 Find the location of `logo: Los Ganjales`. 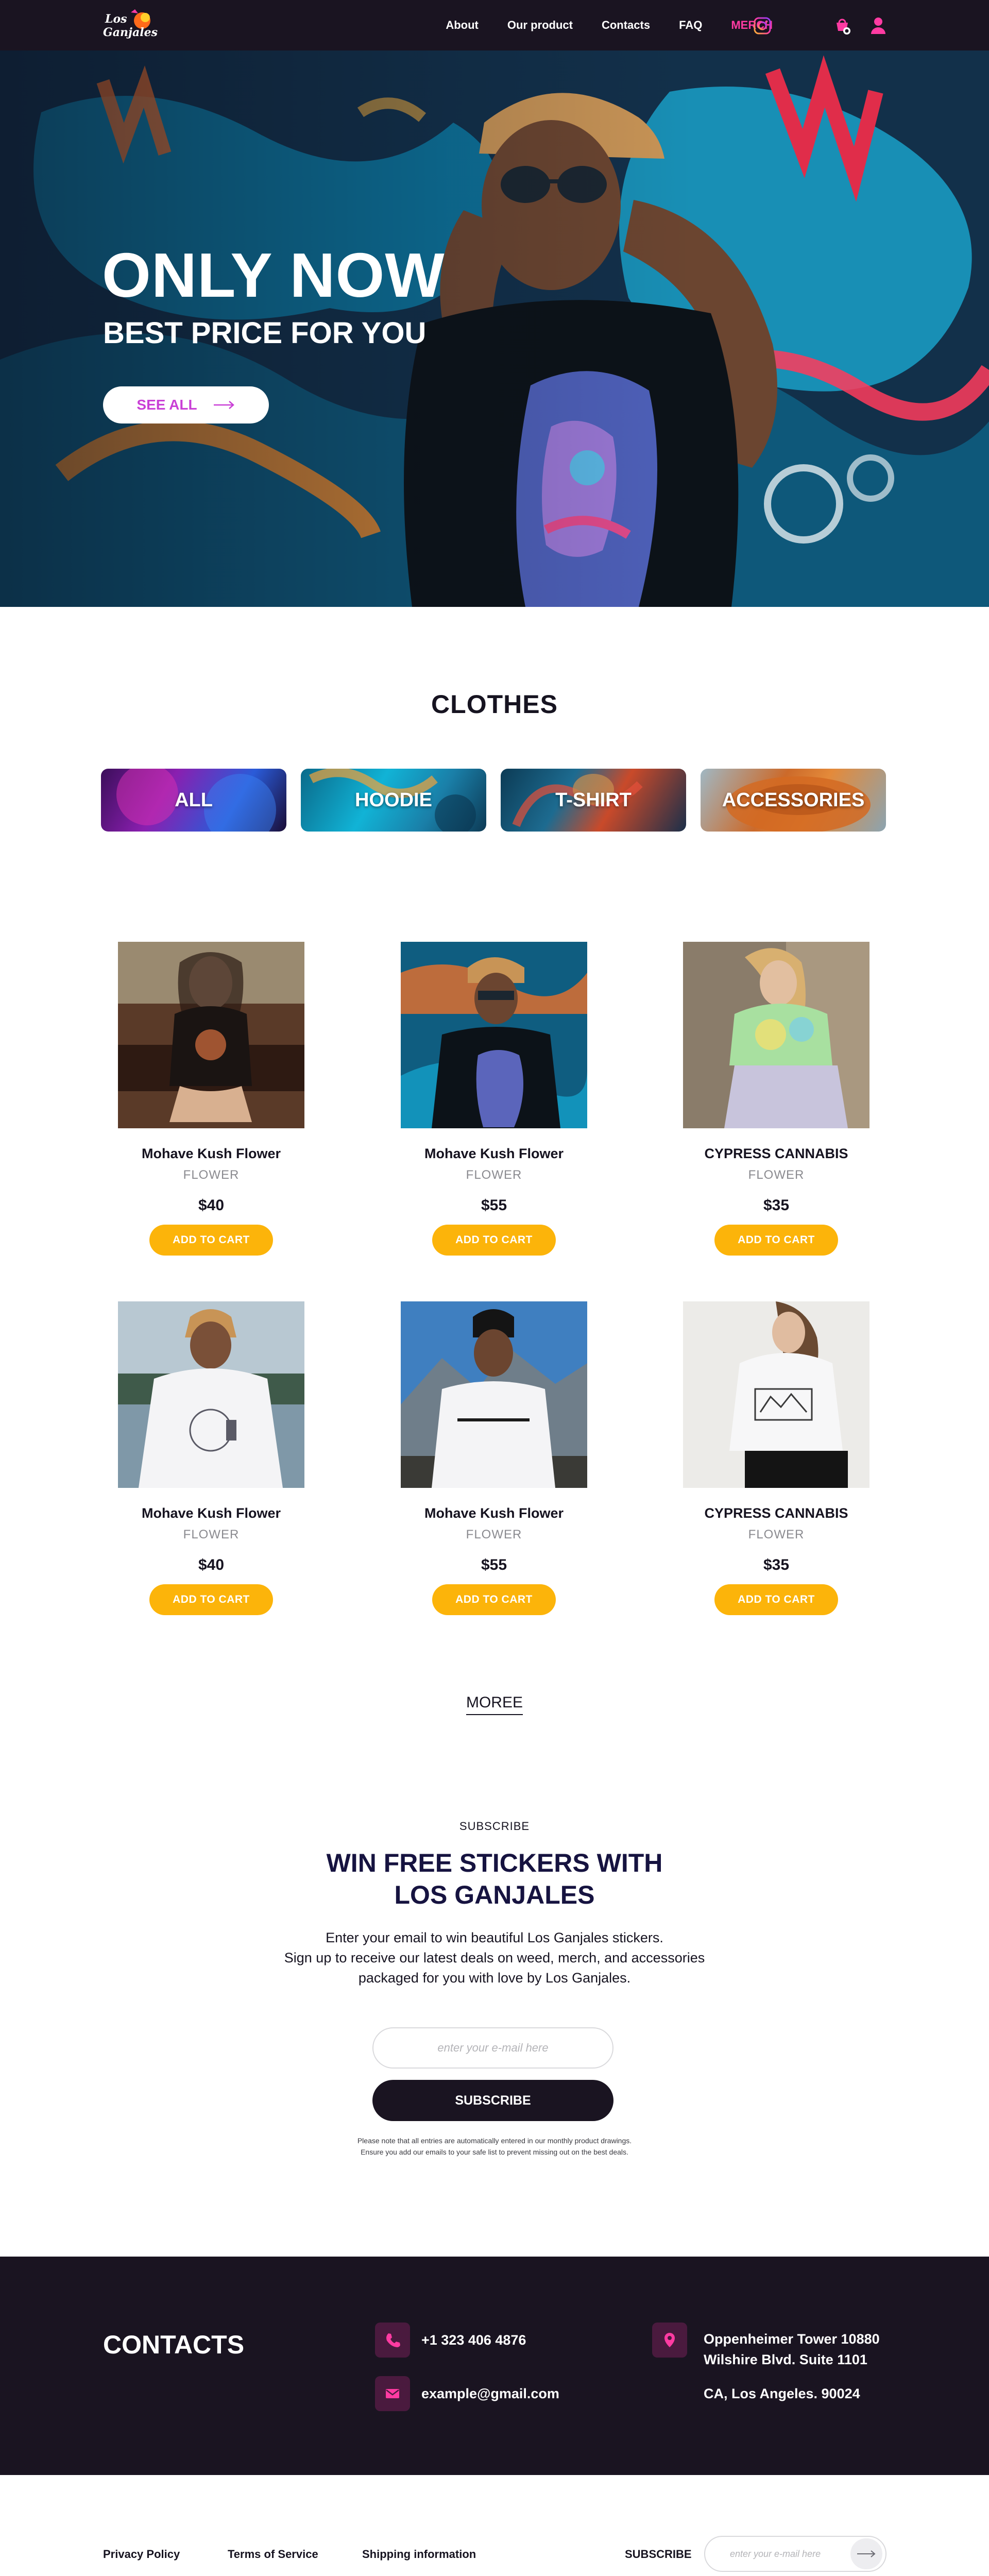

logo: Los Ganjales is located at coordinates (129, 25).